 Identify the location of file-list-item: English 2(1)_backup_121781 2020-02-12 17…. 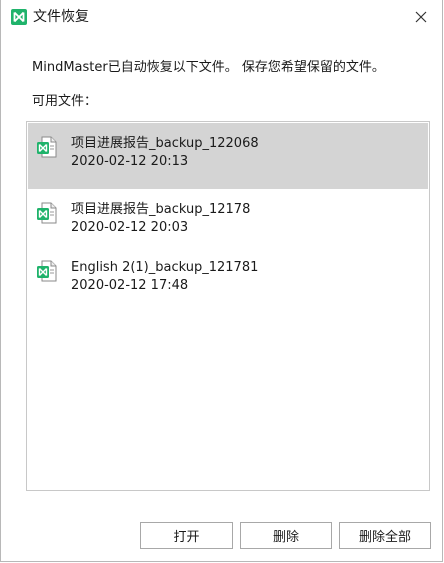
(228, 280).